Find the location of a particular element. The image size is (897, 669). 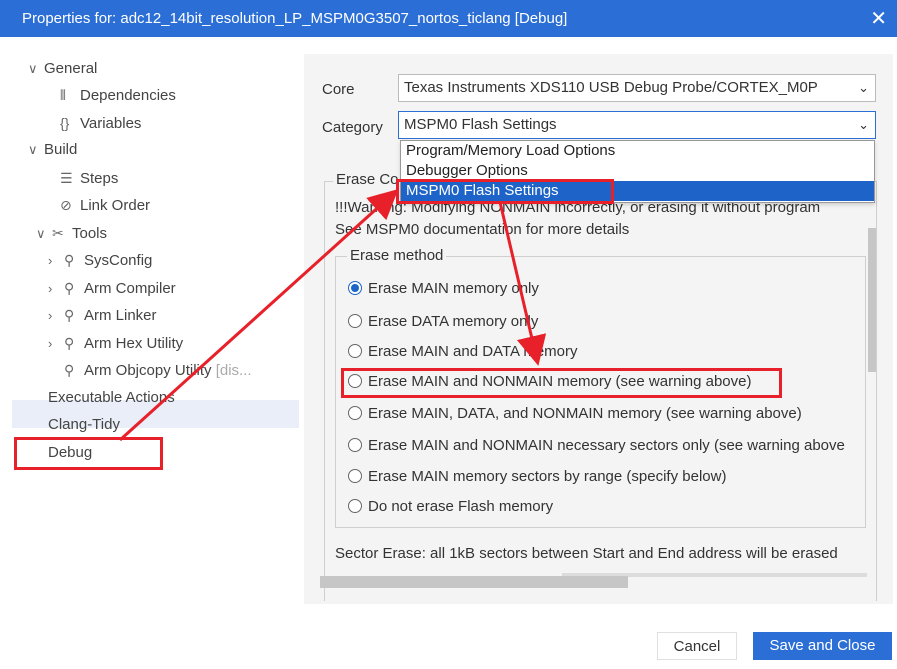

radio-erase-data-only: Erase DATA memory only is located at coordinates (443, 322).